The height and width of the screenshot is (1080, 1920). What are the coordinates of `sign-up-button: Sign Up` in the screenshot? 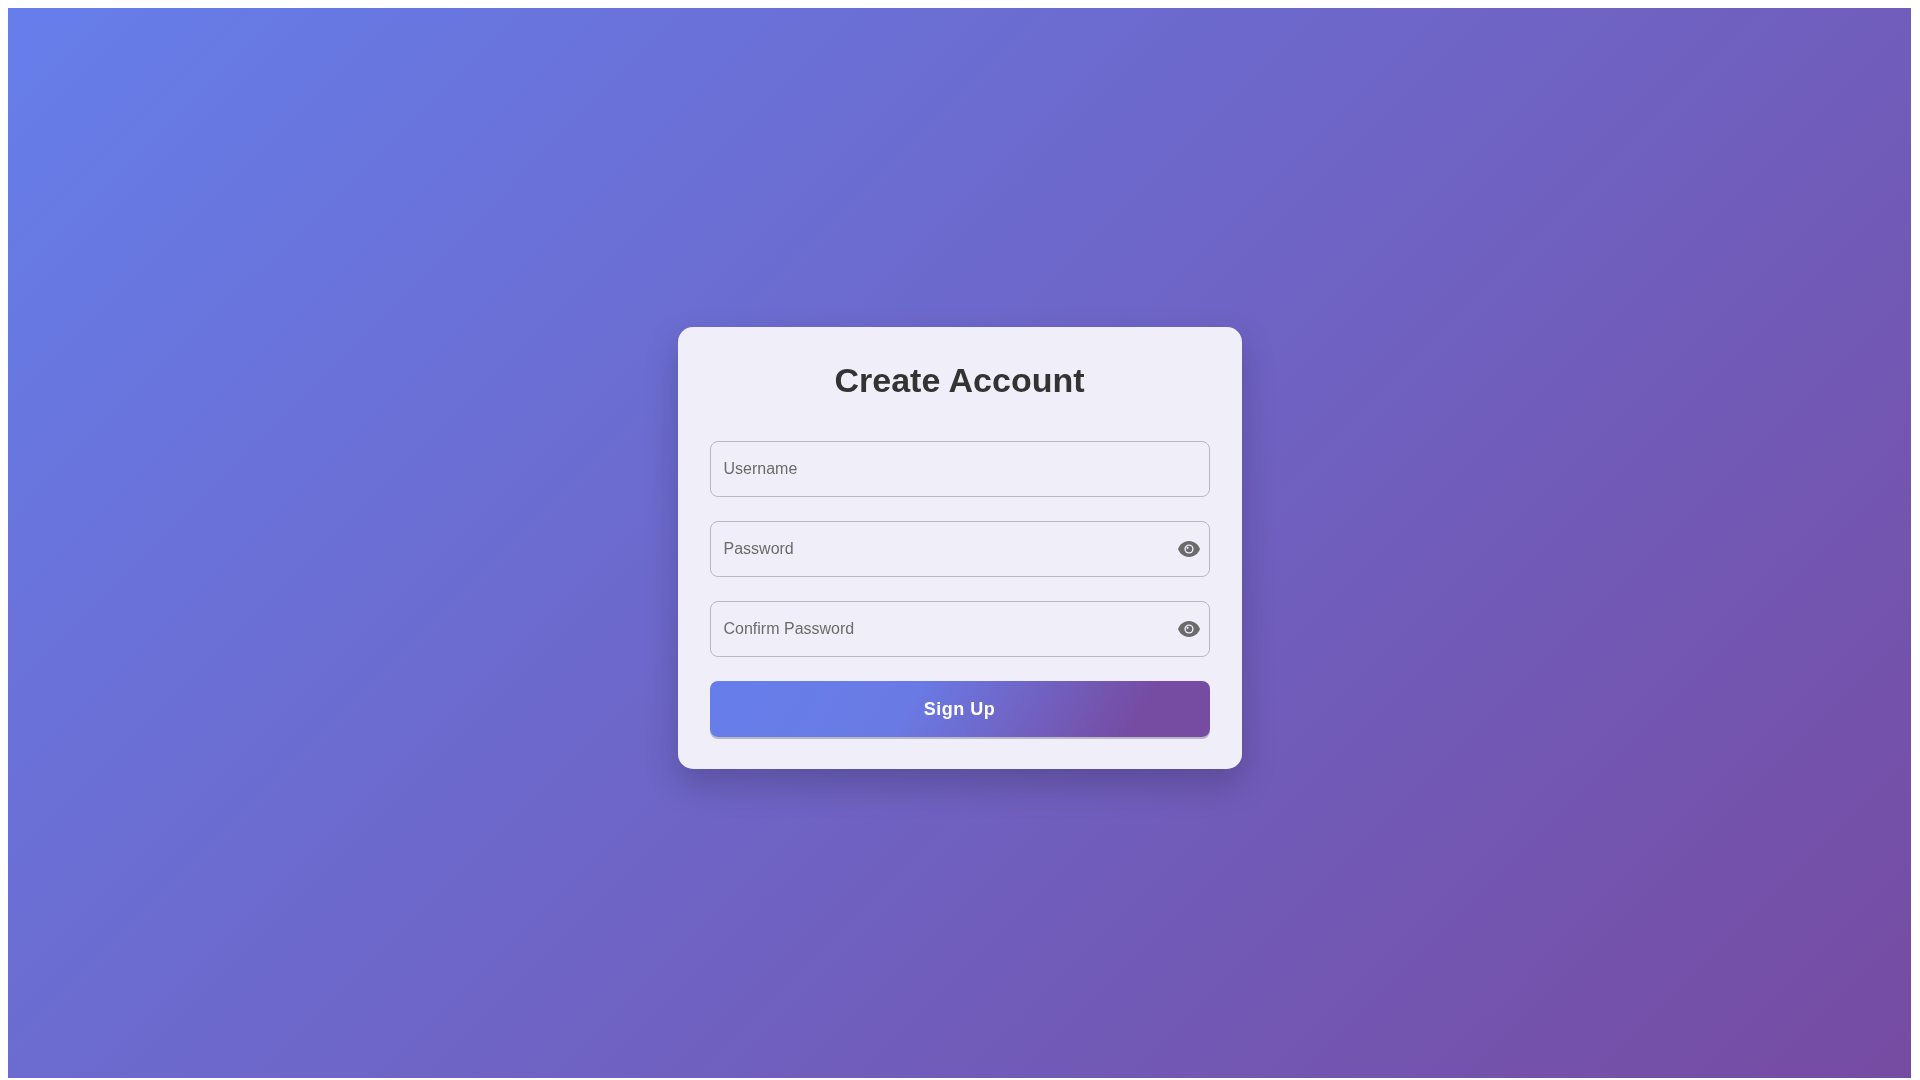 It's located at (959, 709).